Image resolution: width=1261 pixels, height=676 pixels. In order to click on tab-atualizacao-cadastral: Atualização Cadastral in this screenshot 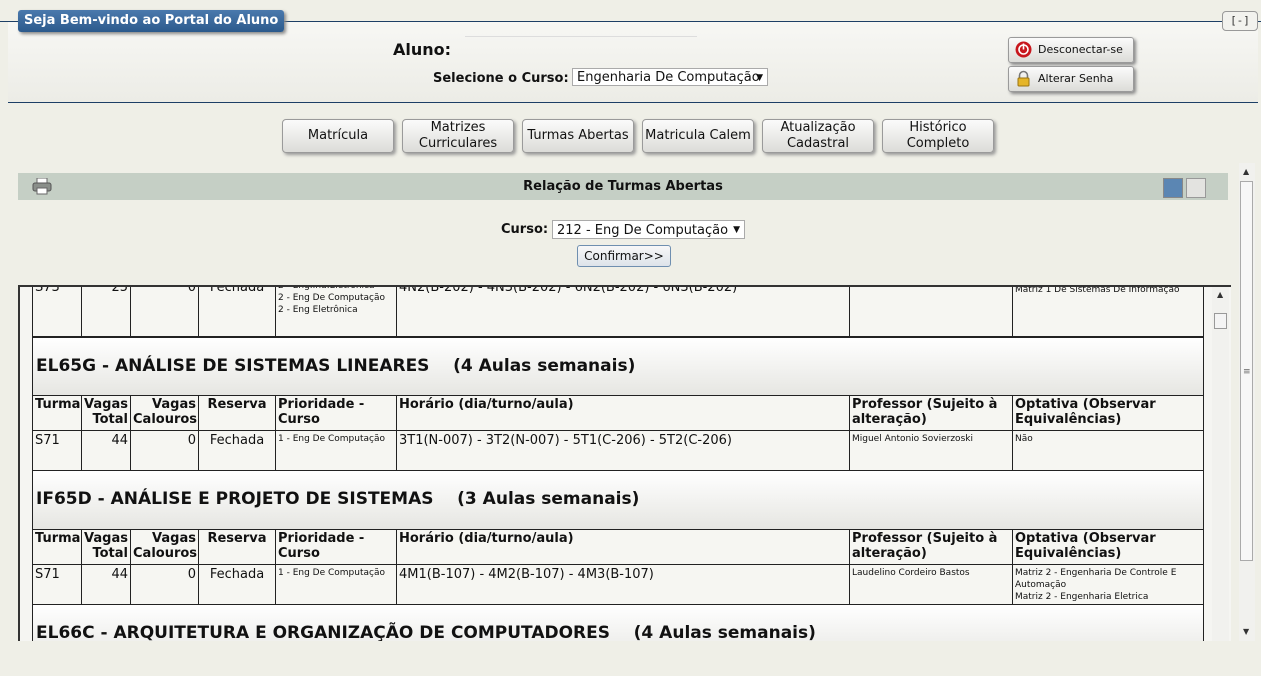, I will do `click(818, 136)`.